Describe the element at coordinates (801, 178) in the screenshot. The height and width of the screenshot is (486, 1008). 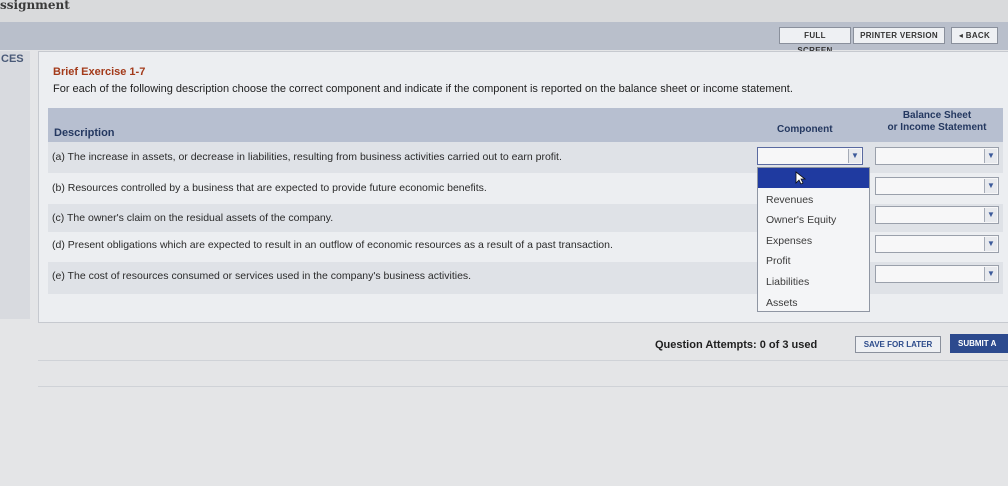
I see `mouse-cursor-icon` at that location.